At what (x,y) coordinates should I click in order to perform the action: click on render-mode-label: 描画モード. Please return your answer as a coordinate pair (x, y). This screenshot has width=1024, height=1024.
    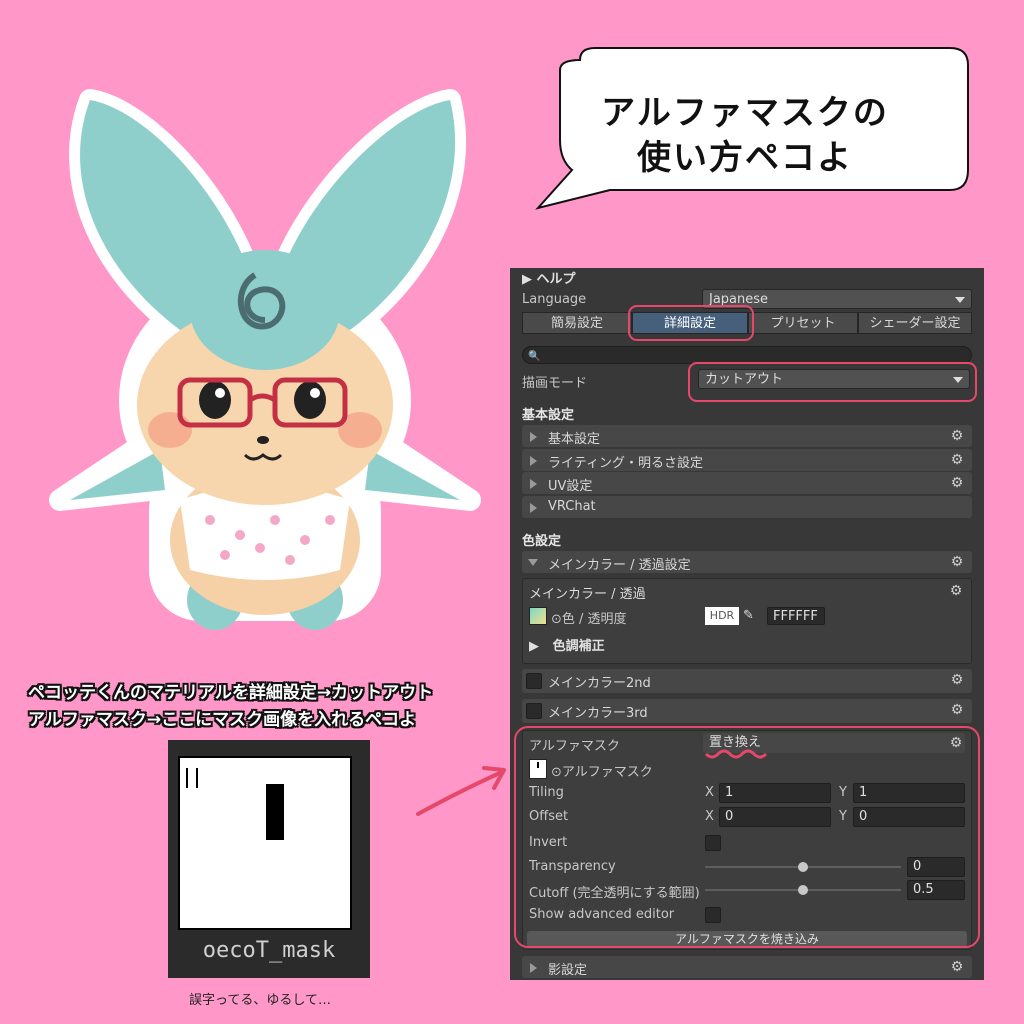
    Looking at the image, I should click on (555, 383).